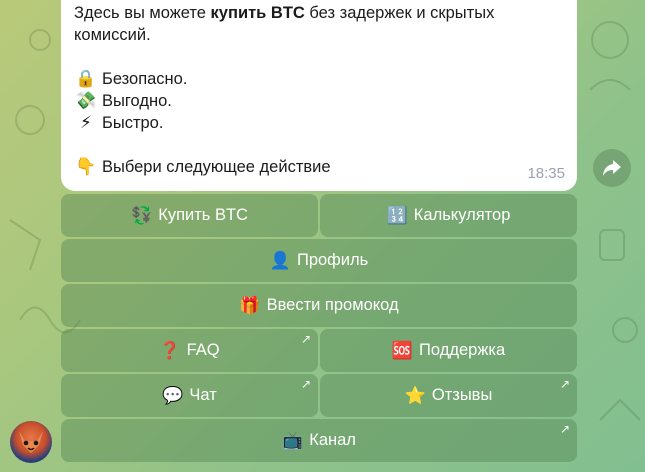 The height and width of the screenshot is (472, 645). I want to click on buy-btc-button: 💱 Купить BTC, so click(189, 215).